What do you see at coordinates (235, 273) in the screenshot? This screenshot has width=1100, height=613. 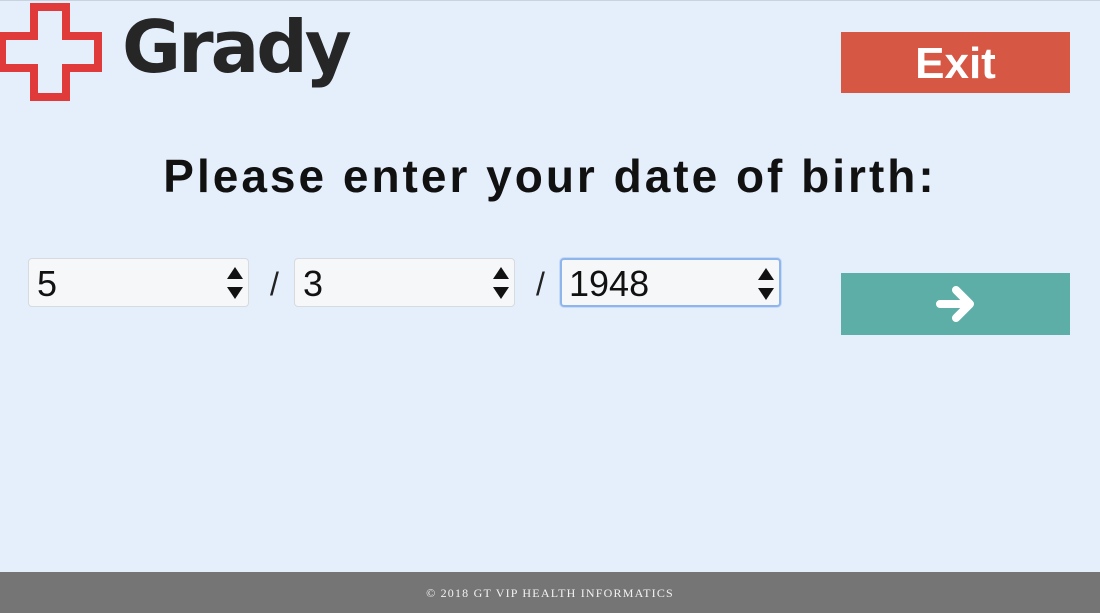 I see `month-increment-icon` at bounding box center [235, 273].